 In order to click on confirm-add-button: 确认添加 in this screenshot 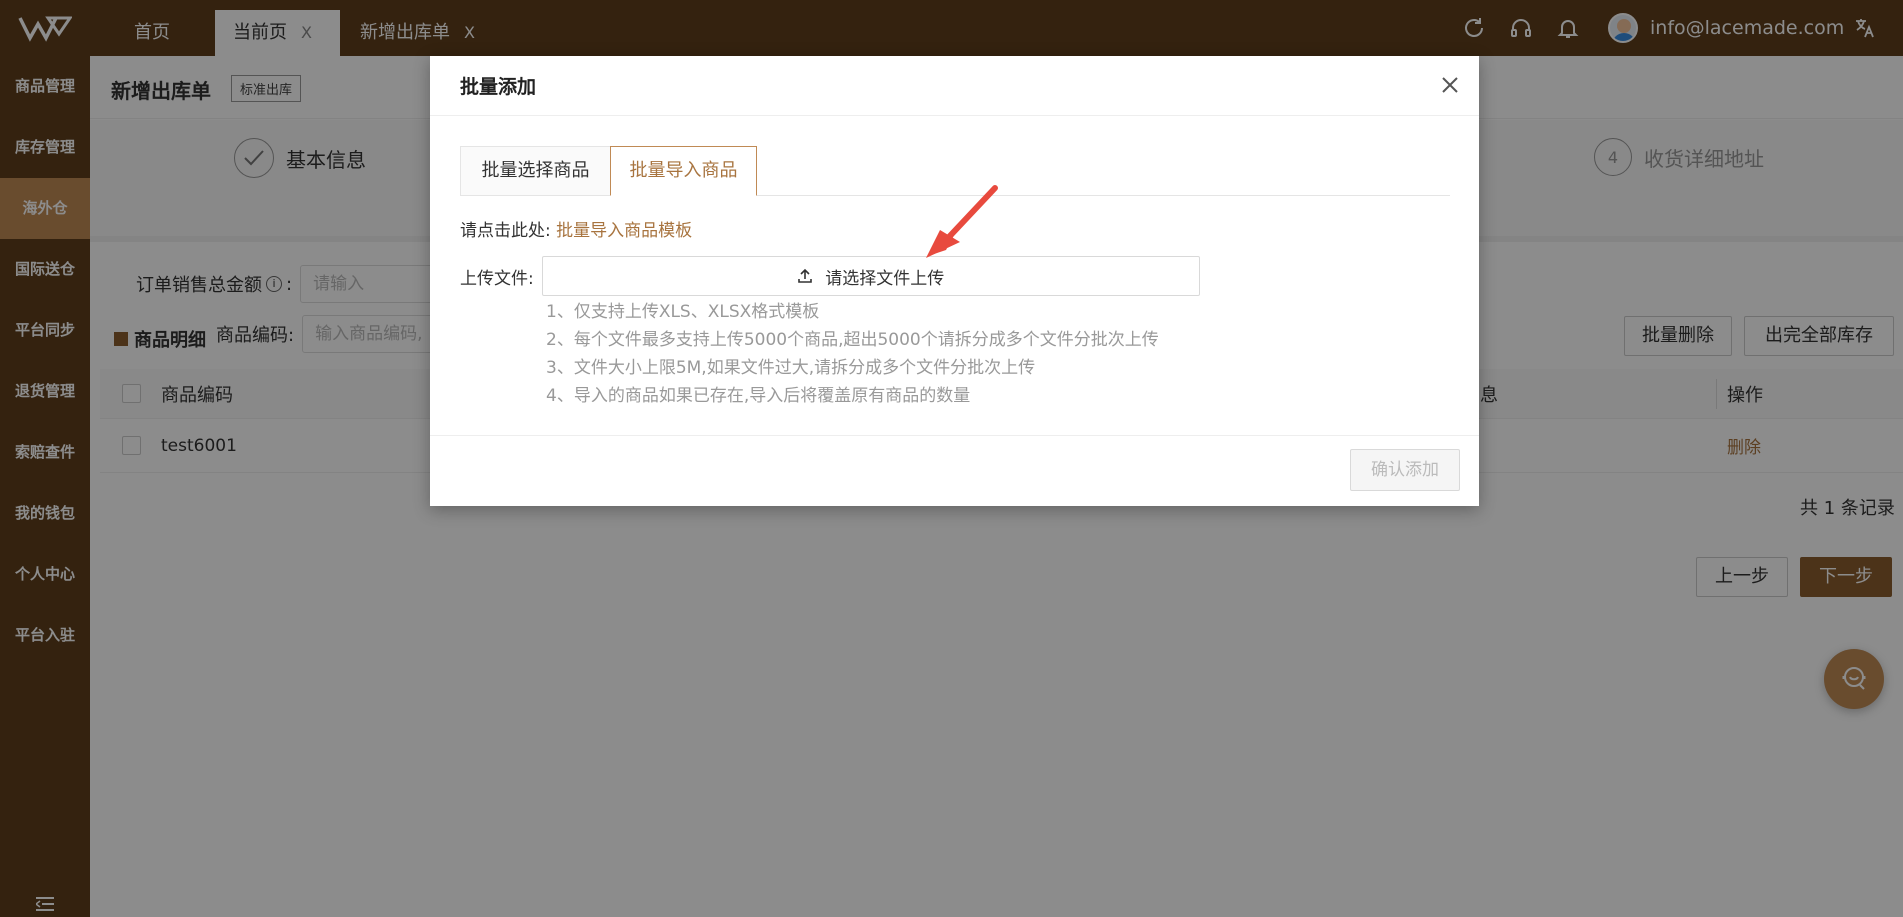, I will do `click(1405, 470)`.